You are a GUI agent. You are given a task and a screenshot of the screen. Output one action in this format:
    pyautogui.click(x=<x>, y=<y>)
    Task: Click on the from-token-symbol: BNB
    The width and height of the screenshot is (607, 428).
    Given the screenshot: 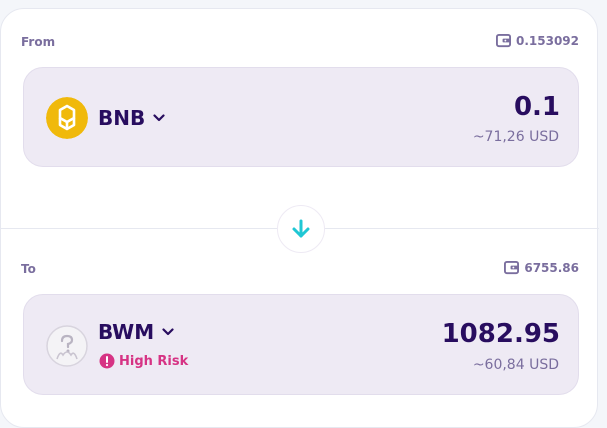 What is the action you would take?
    pyautogui.click(x=122, y=118)
    